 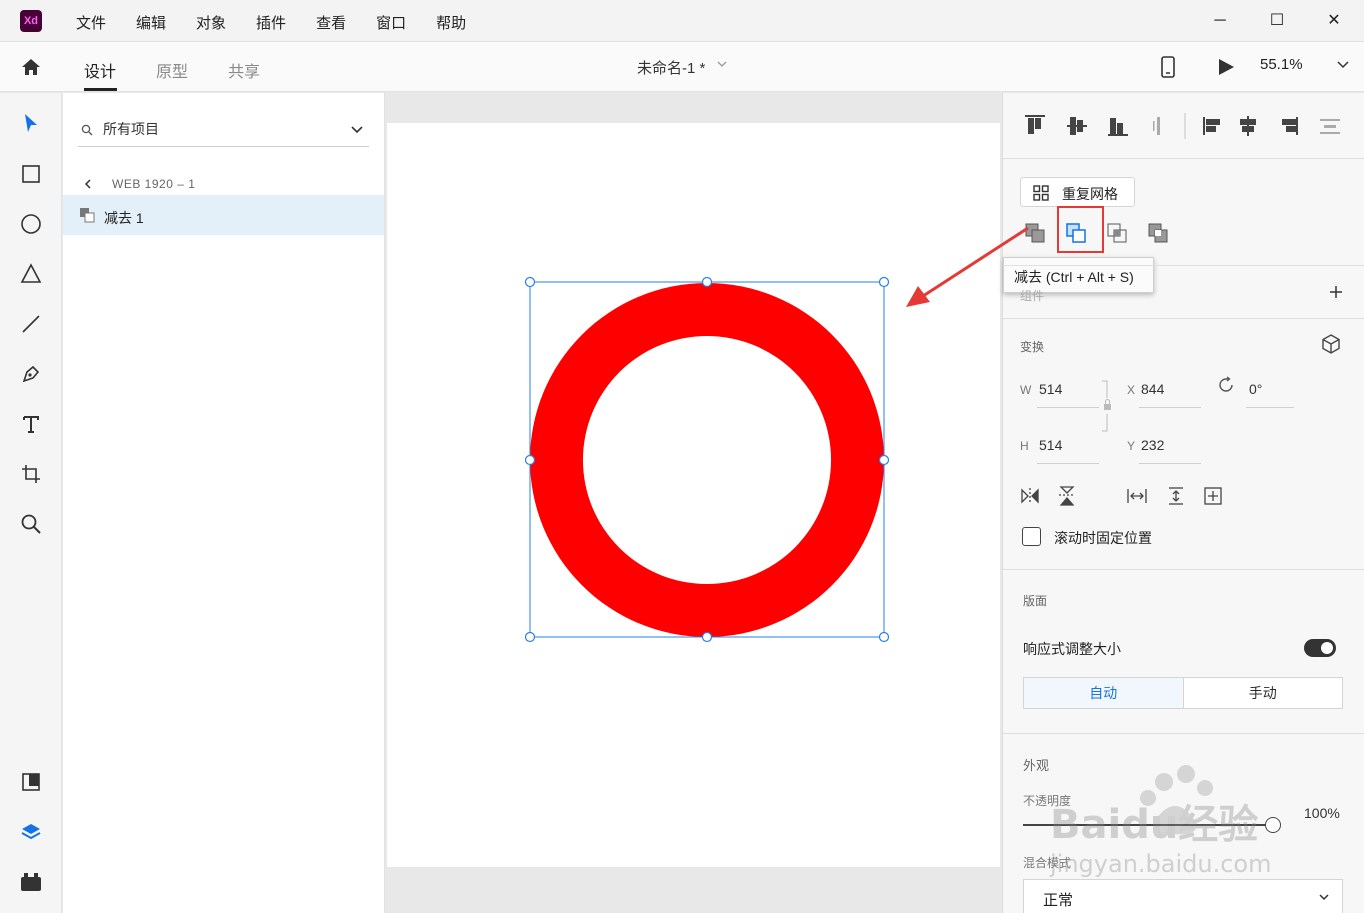 I want to click on zoom-icon, so click(x=31, y=524).